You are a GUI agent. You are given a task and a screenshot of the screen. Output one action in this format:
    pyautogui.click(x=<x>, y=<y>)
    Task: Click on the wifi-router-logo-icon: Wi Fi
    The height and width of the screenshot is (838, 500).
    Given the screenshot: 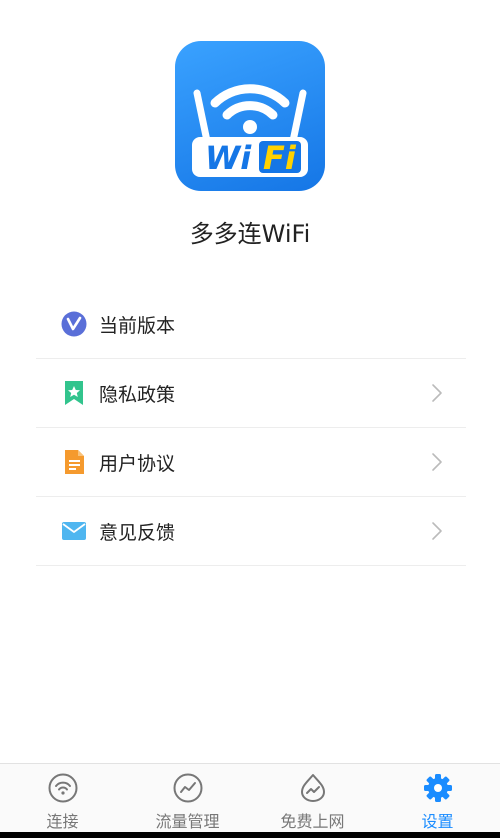 What is the action you would take?
    pyautogui.click(x=250, y=130)
    